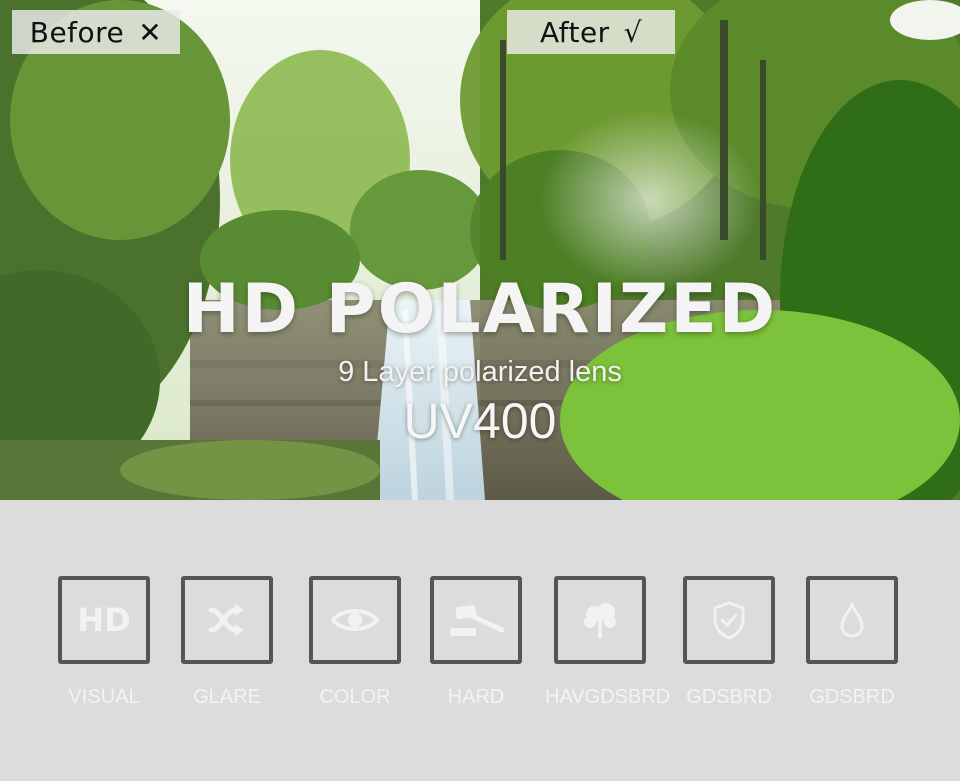 The height and width of the screenshot is (781, 960). I want to click on after-tag: After √, so click(591, 32).